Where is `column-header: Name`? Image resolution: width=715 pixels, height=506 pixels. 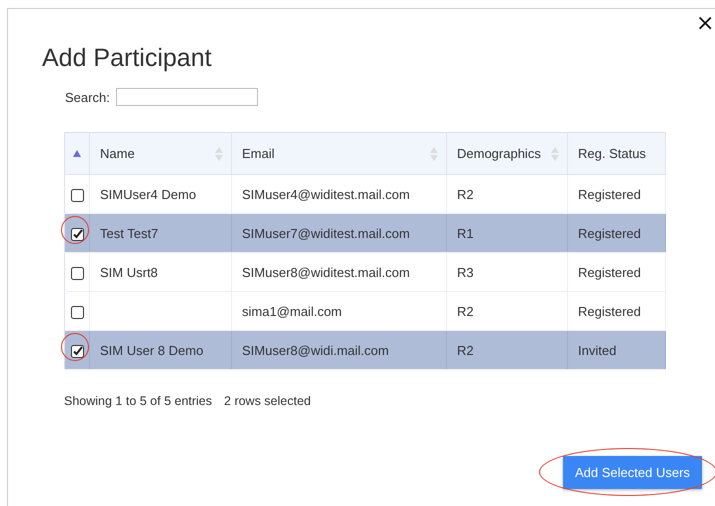 column-header: Name is located at coordinates (161, 153).